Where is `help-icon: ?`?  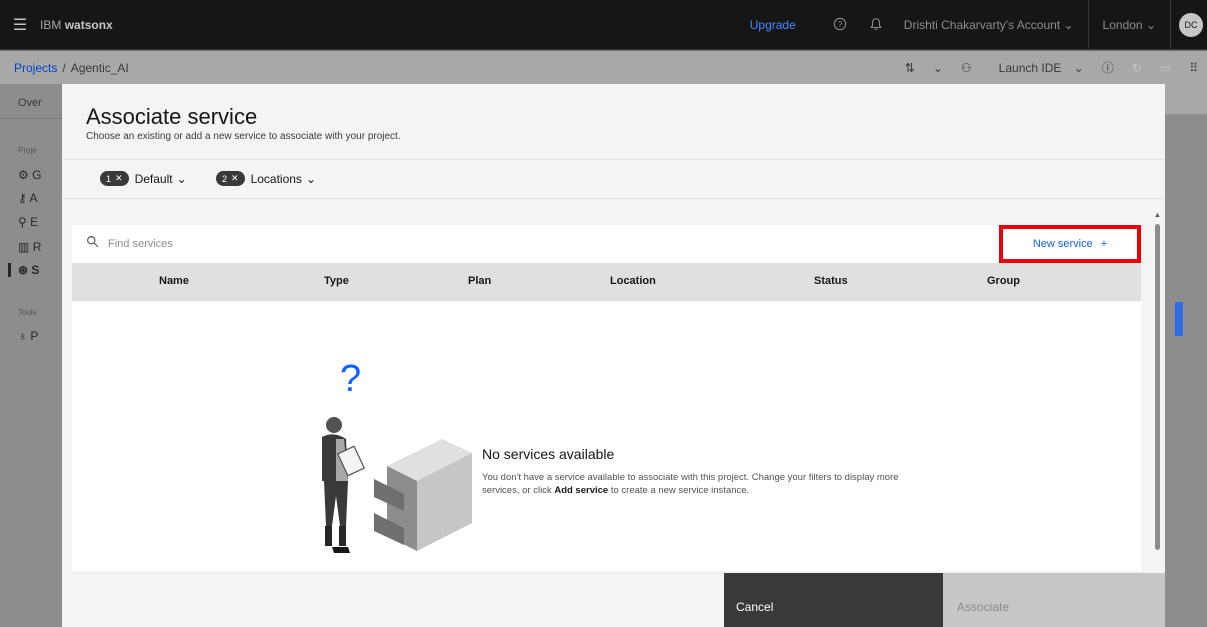 help-icon: ? is located at coordinates (840, 25).